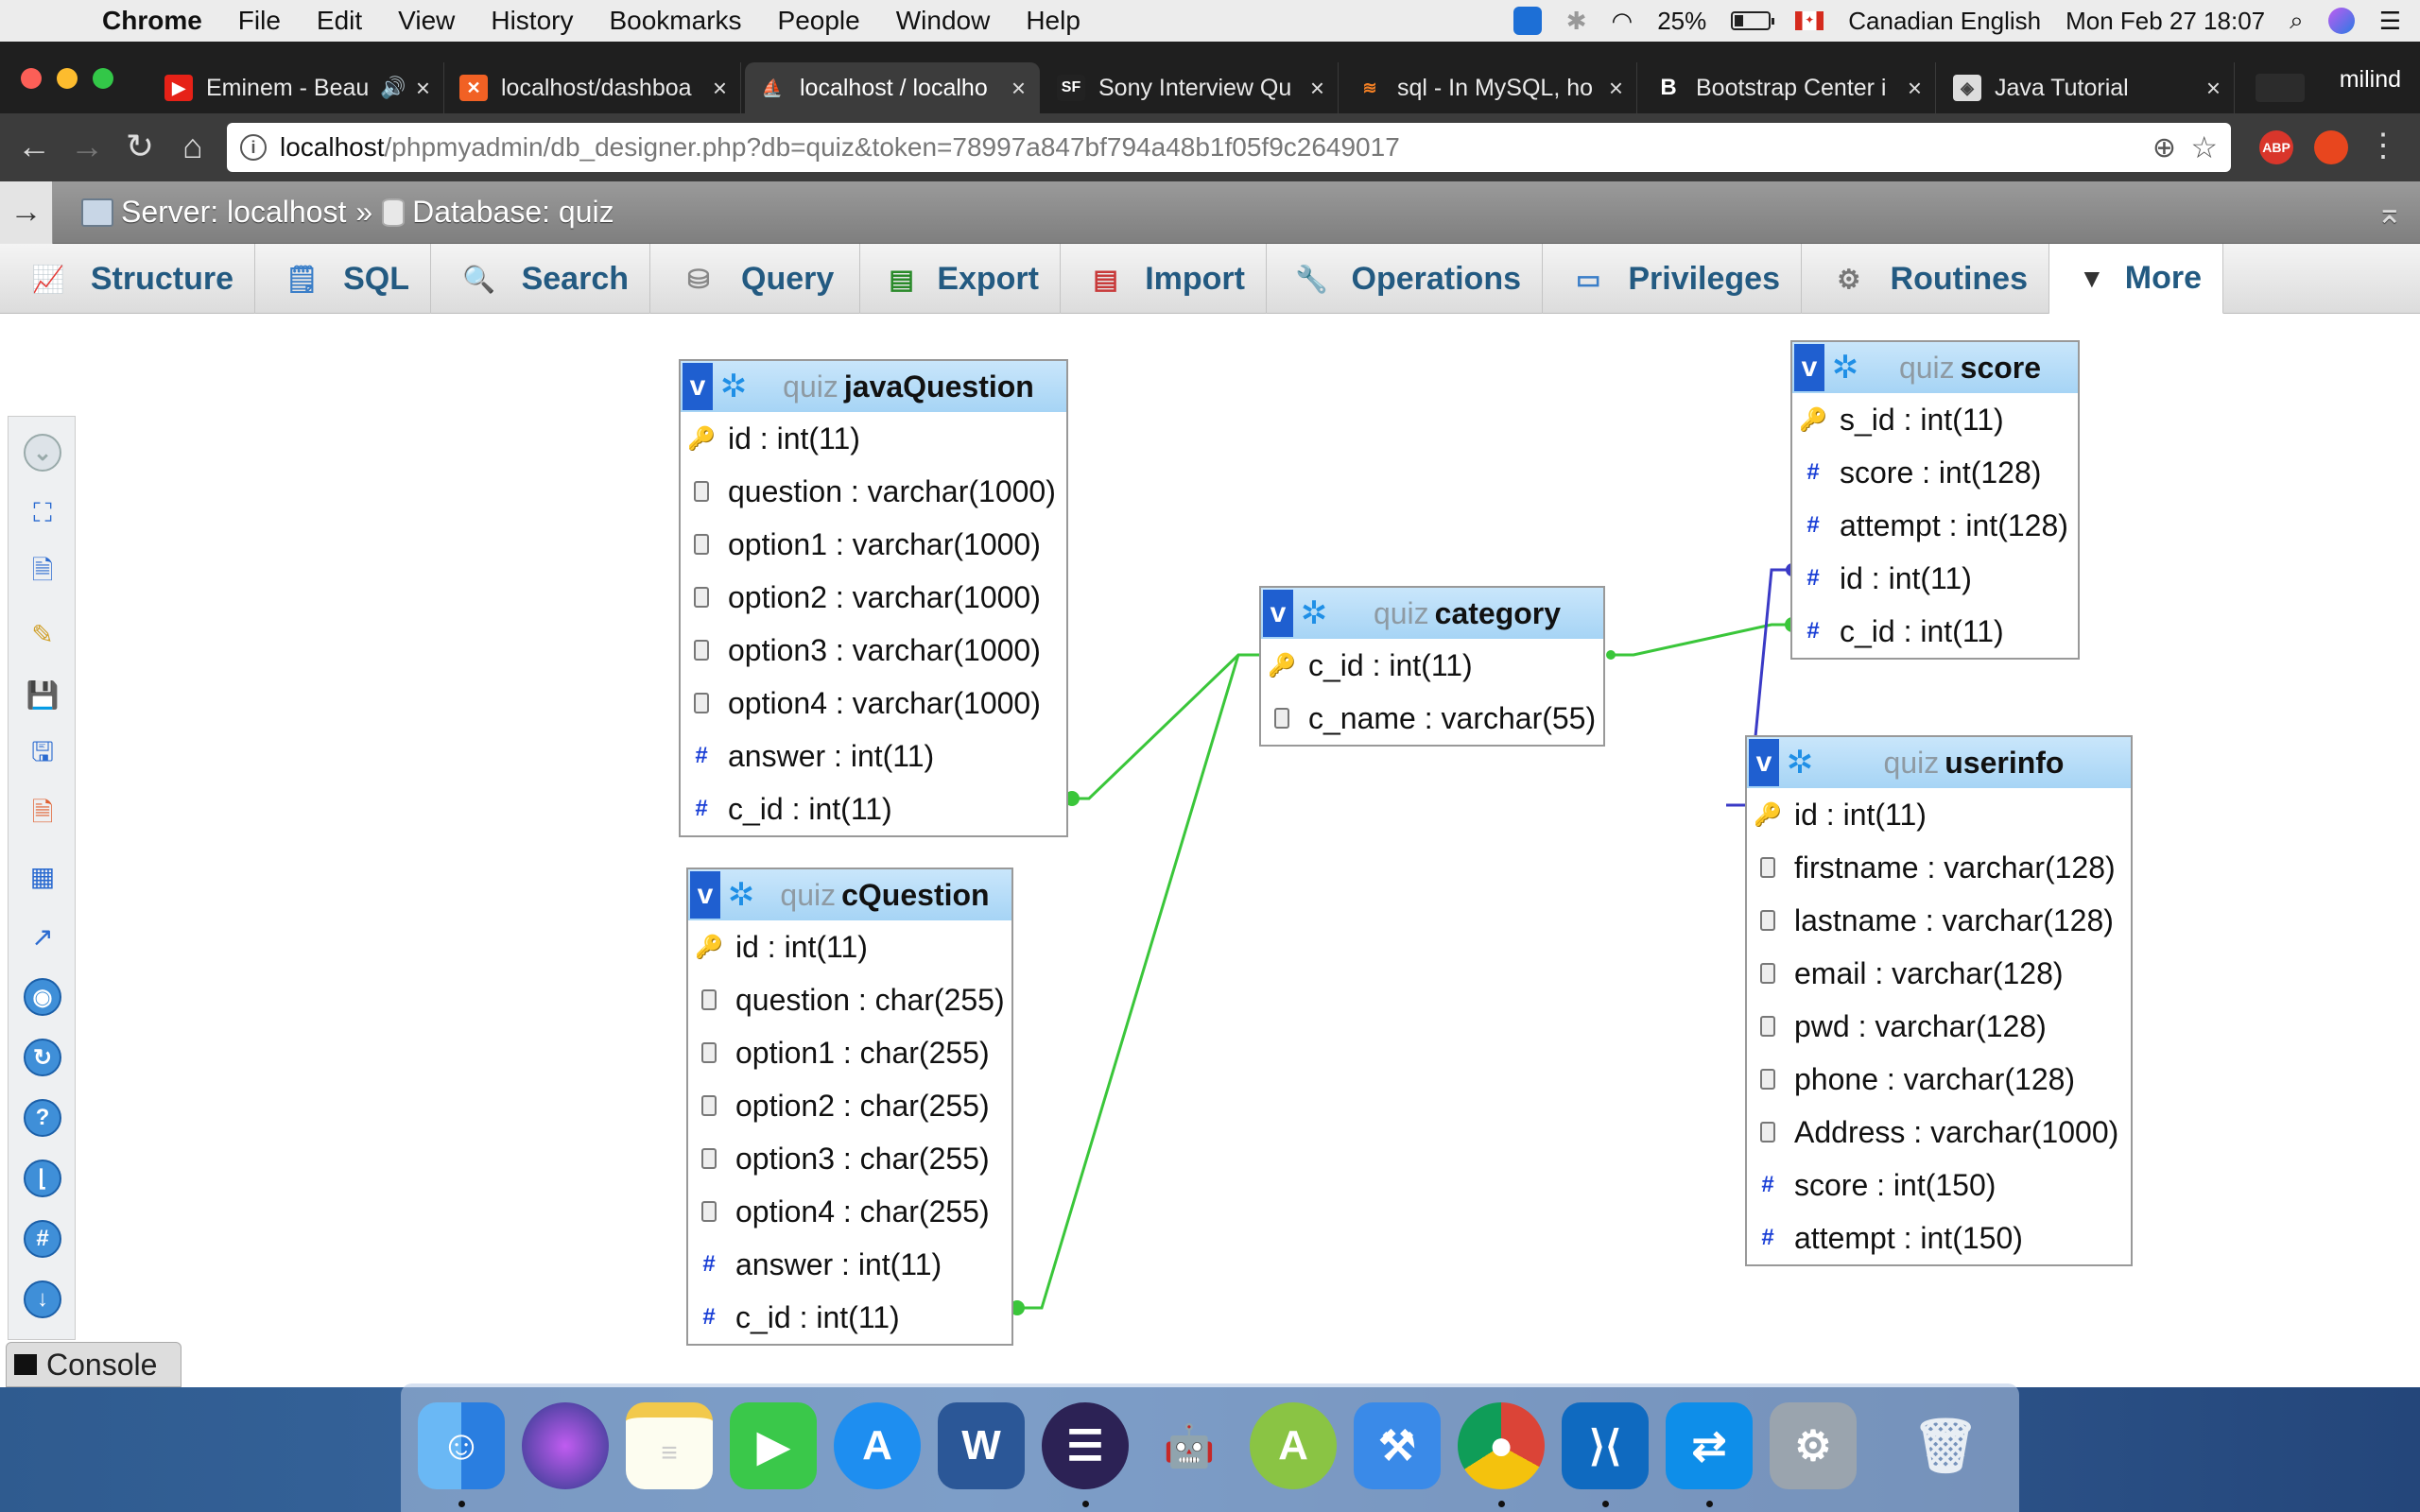 This screenshot has height=1512, width=2420. Describe the element at coordinates (892, 87) in the screenshot. I see `browser-tab-active: ⛵ localhost / localho ×` at that location.